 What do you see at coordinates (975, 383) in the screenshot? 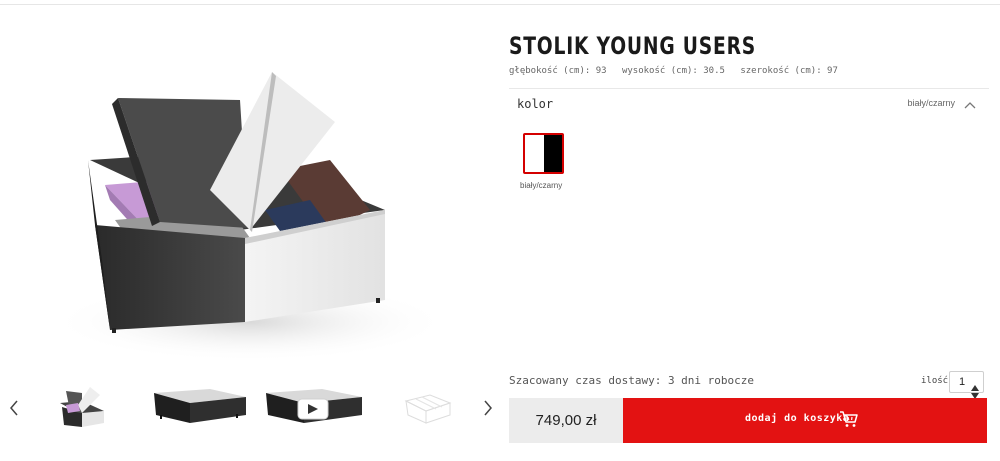
I see `quantity-increase-icon` at bounding box center [975, 383].